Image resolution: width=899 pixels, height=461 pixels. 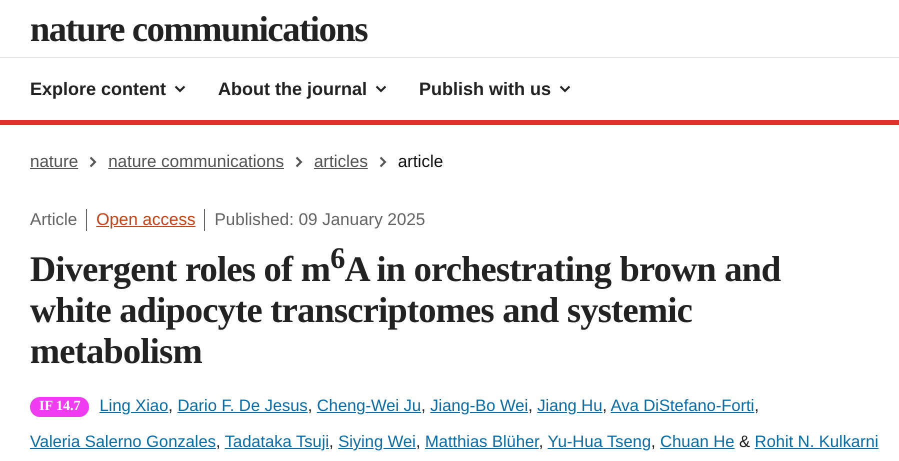 I want to click on author-link: Tadataka Tsuji, so click(x=277, y=442).